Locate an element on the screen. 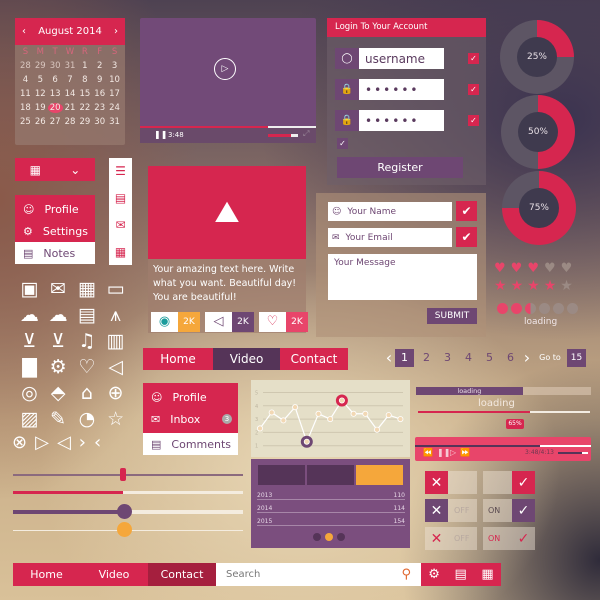 The image size is (600, 600). tab-block-active is located at coordinates (379, 475).